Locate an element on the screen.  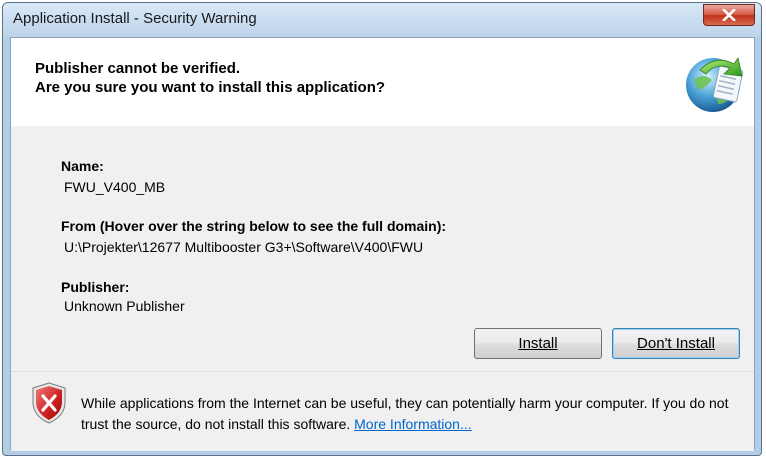
install-button: Install is located at coordinates (538, 343).